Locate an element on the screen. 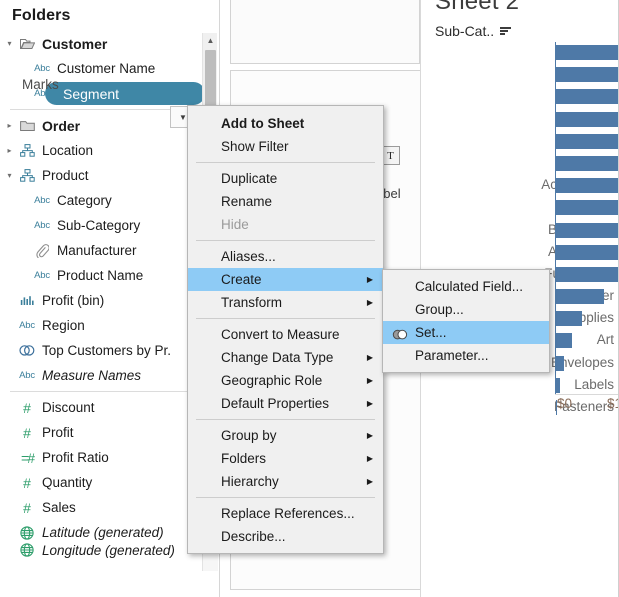 This screenshot has height=597, width=619. menu-item-label: Geographic Role is located at coordinates (272, 380).